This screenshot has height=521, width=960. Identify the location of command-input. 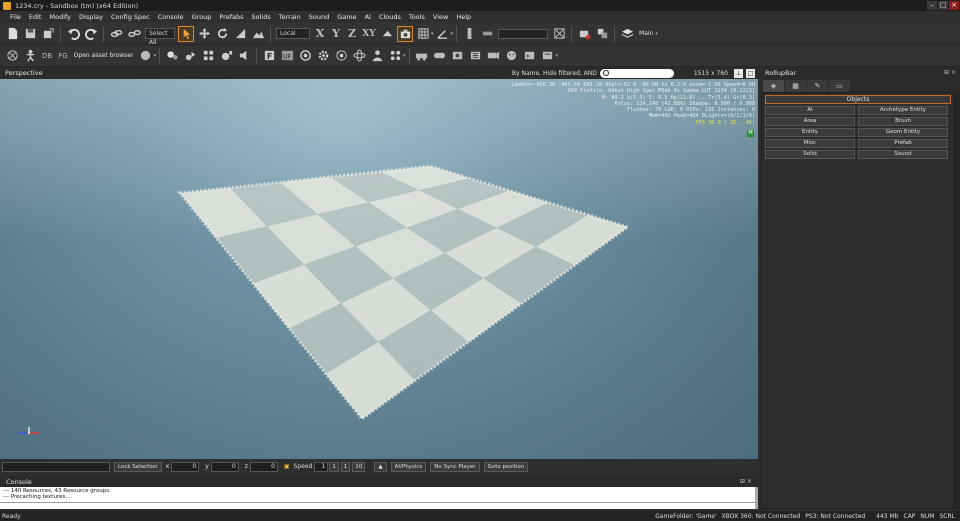
(56, 466).